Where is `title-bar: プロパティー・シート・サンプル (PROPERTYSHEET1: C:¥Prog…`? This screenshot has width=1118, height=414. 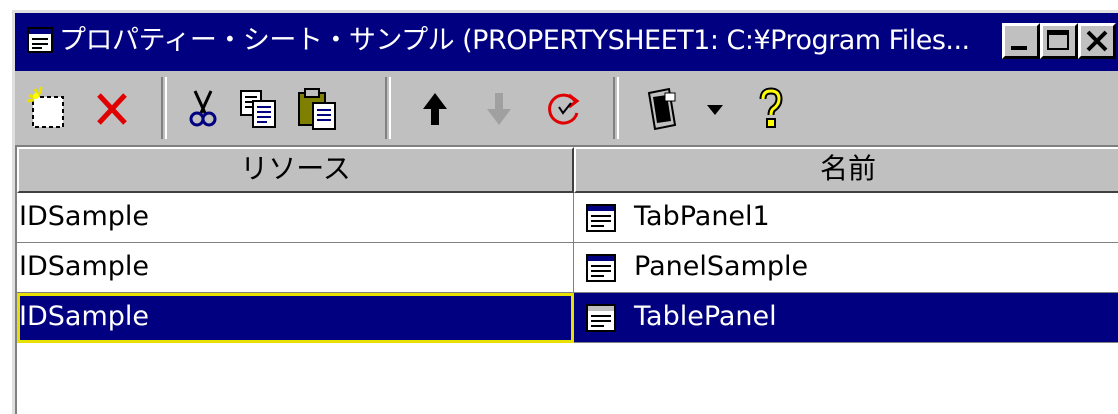
title-bar: プロパティー・シート・サンプル (PROPERTYSHEET1: C:¥Prog… is located at coordinates (566, 42).